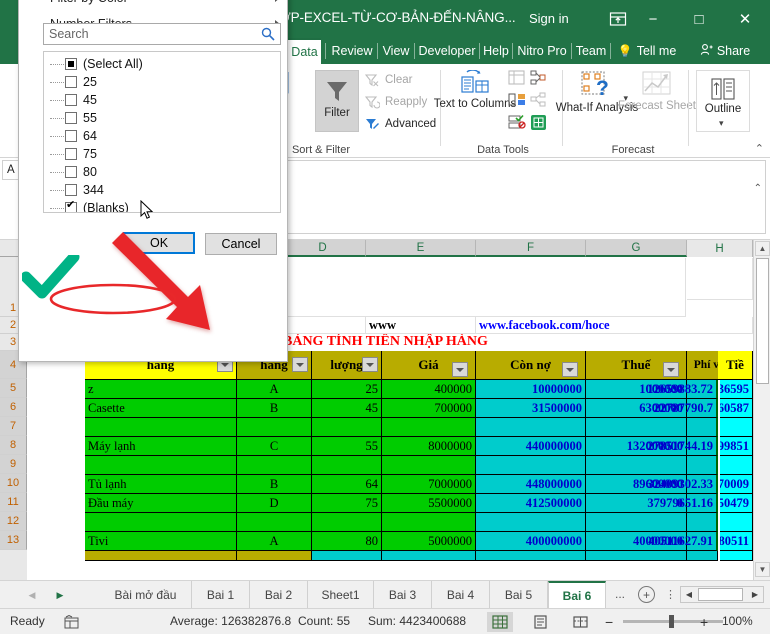 Image resolution: width=770 pixels, height=634 pixels. Describe the element at coordinates (429, 503) in the screenshot. I see `table-row: 5500000` at that location.